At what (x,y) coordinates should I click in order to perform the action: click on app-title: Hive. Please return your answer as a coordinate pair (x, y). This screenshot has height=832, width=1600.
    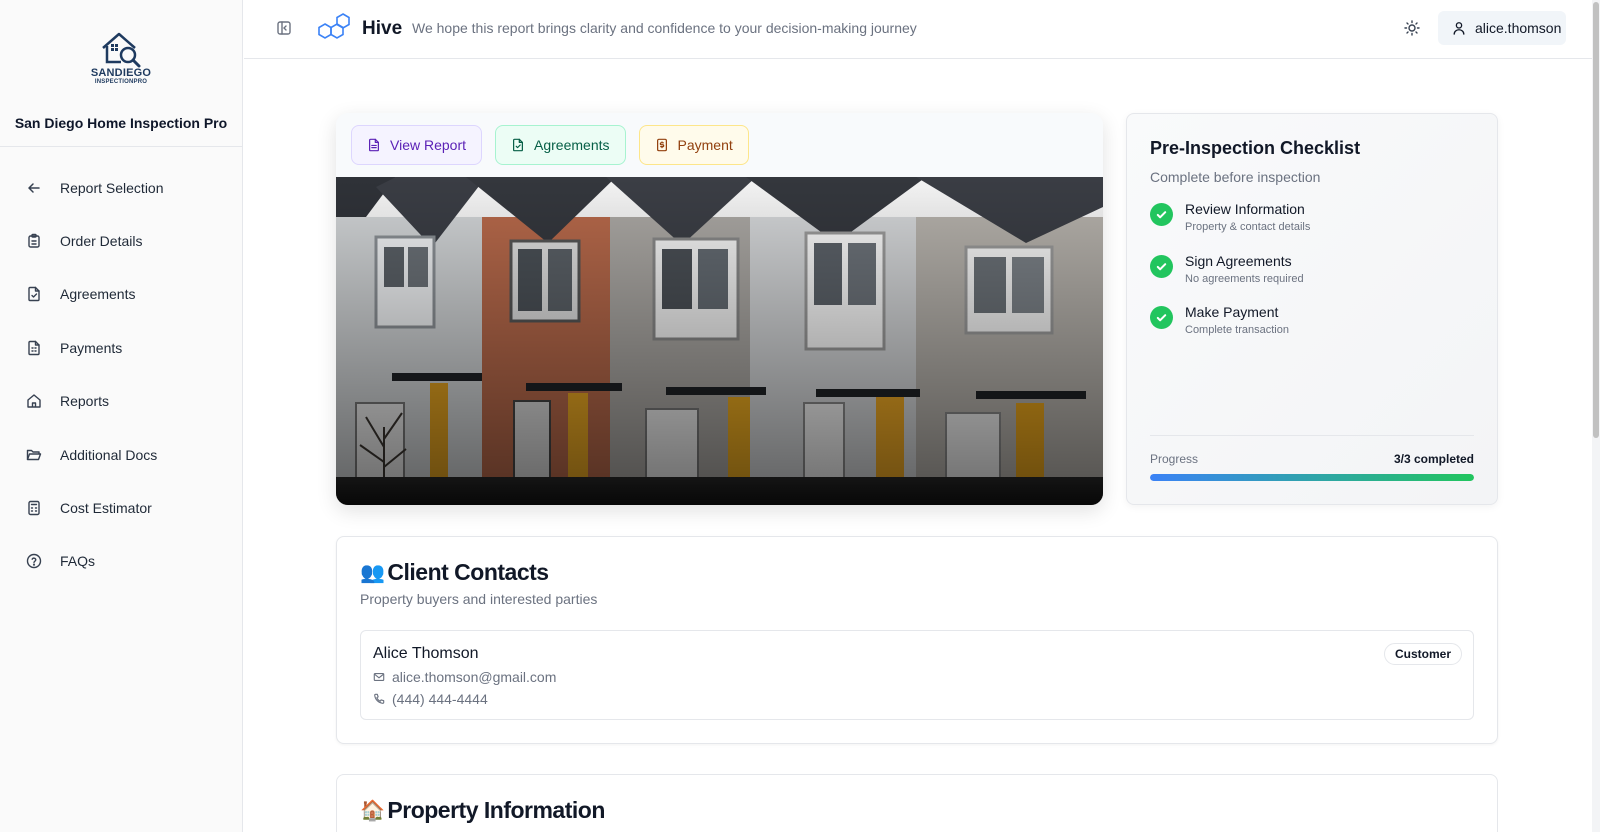
    Looking at the image, I should click on (382, 28).